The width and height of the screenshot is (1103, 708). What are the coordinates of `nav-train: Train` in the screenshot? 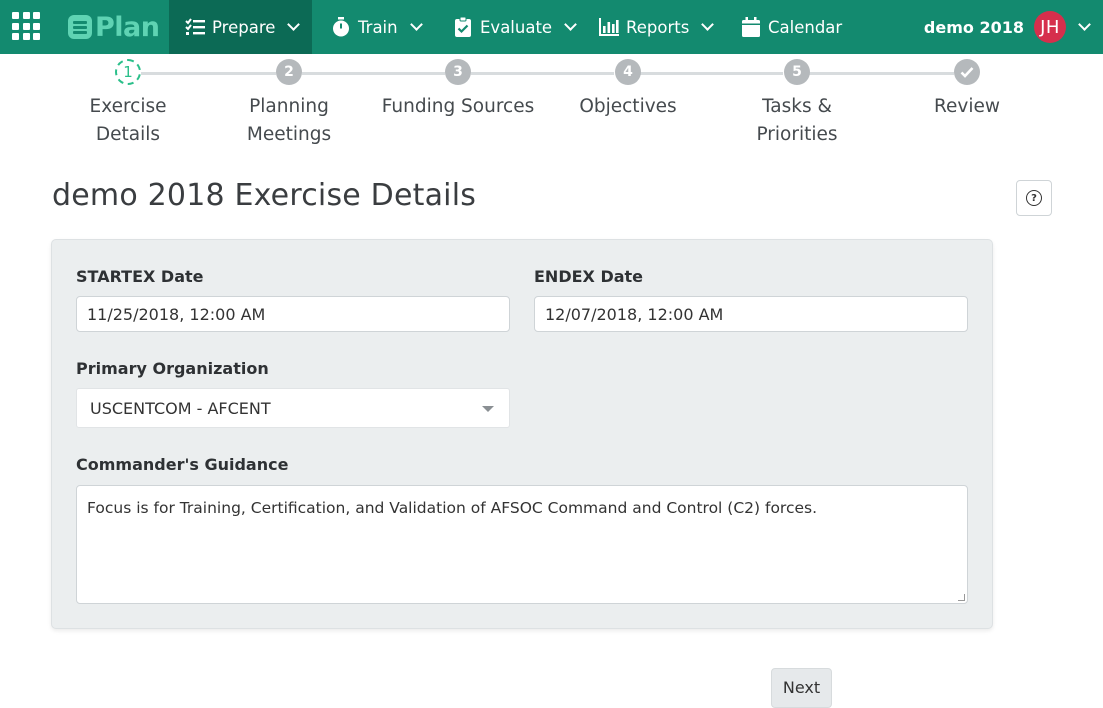 It's located at (369, 27).